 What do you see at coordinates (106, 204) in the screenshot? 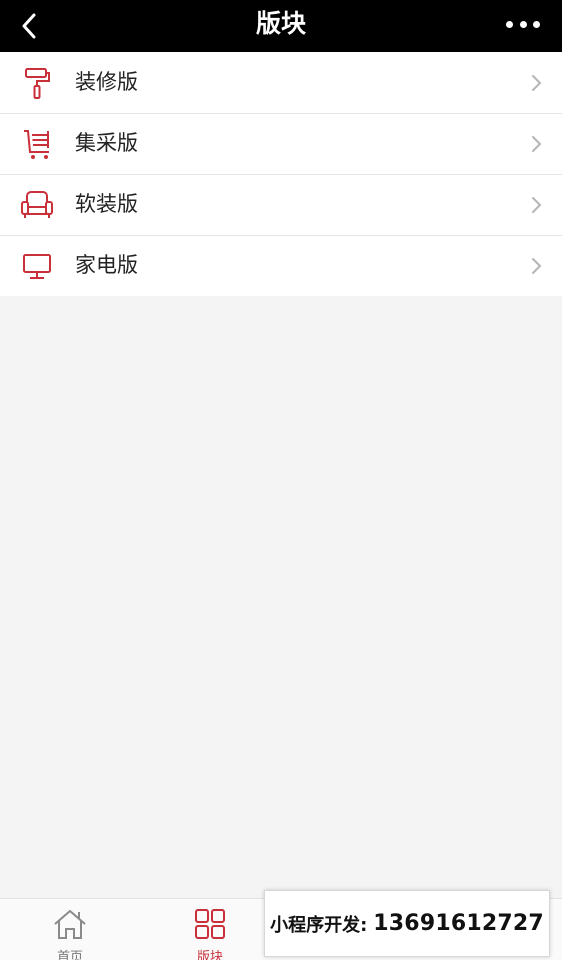
I see `list-item-label: 软装版` at bounding box center [106, 204].